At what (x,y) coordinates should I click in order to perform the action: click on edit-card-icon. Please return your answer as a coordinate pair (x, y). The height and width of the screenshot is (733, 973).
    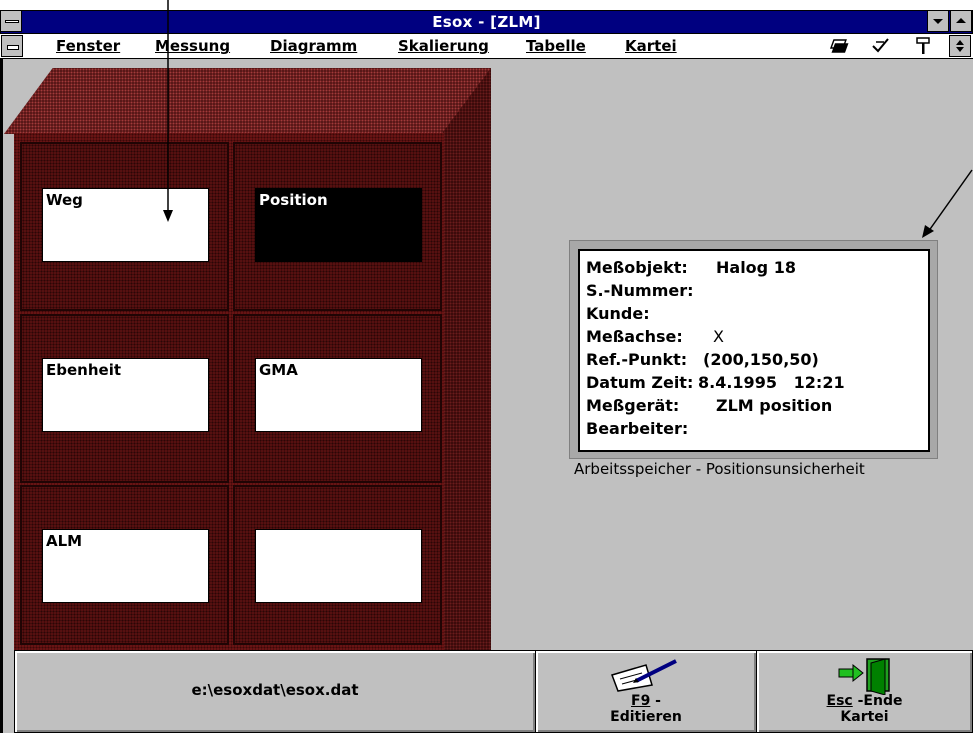
    Looking at the image, I should click on (644, 675).